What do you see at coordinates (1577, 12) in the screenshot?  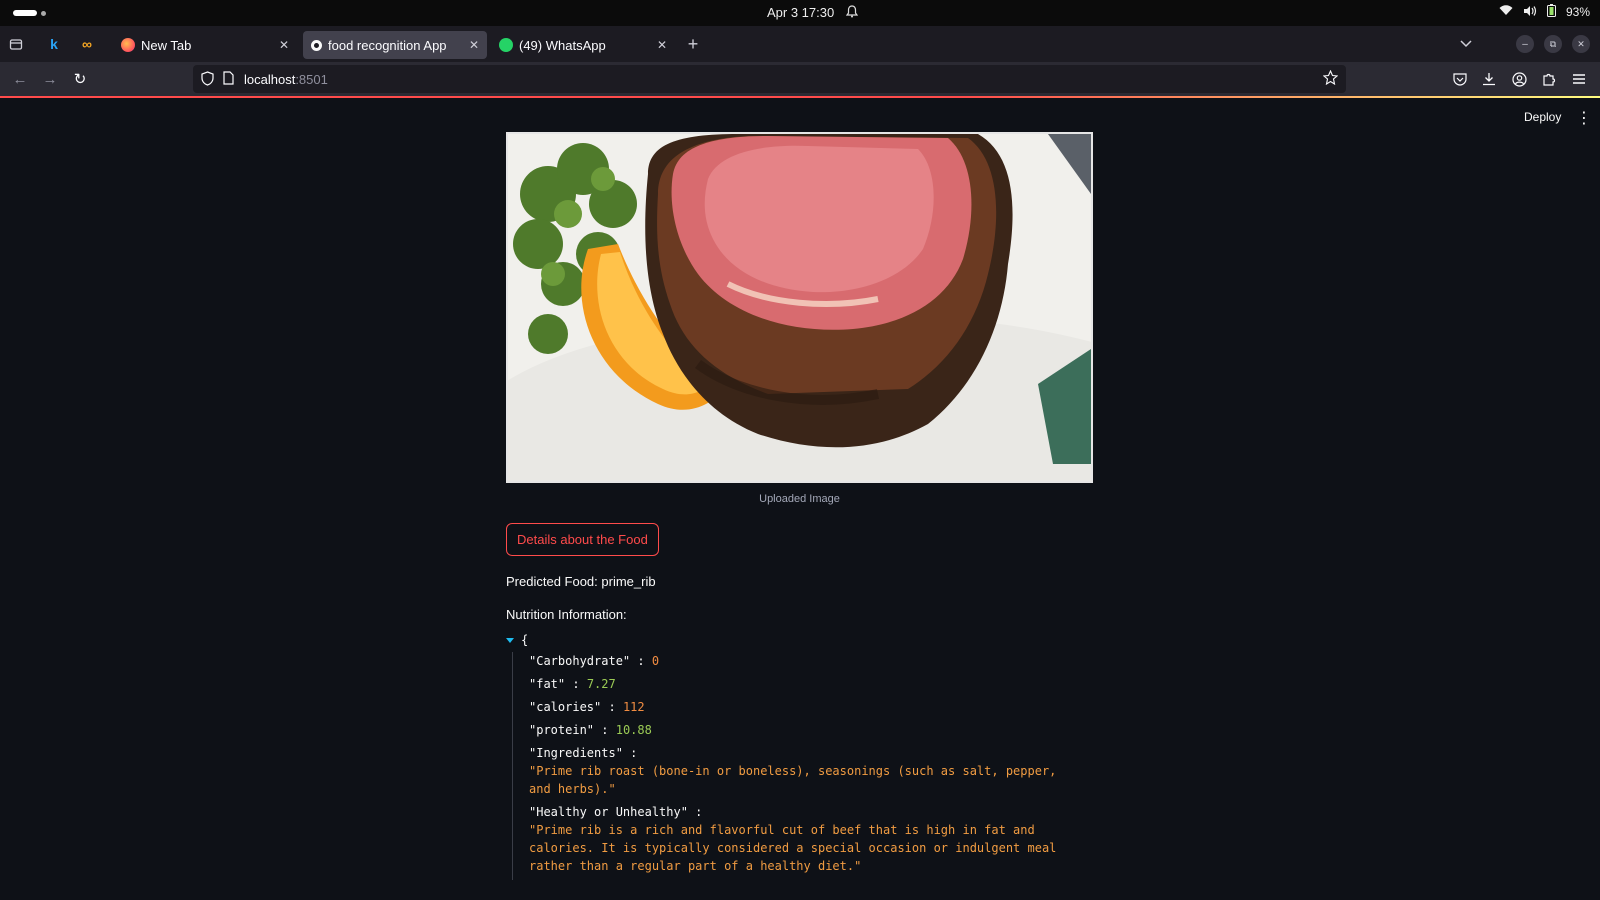 I see `battery-percent: 93%` at bounding box center [1577, 12].